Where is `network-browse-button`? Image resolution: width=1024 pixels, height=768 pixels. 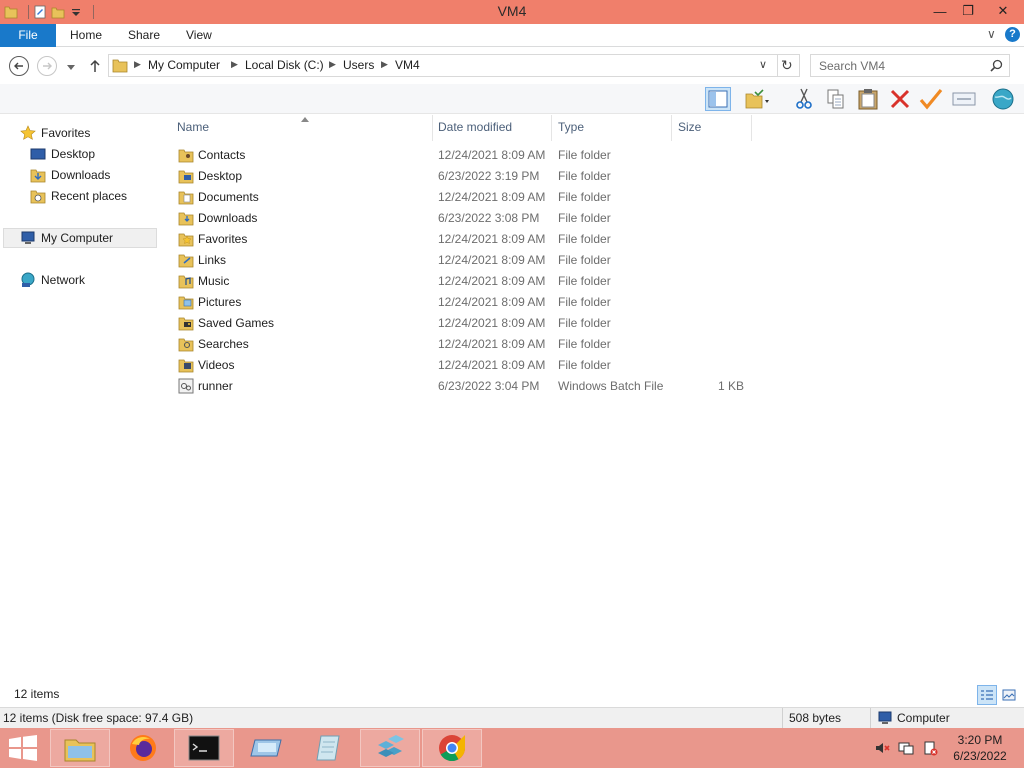 network-browse-button is located at coordinates (1003, 99).